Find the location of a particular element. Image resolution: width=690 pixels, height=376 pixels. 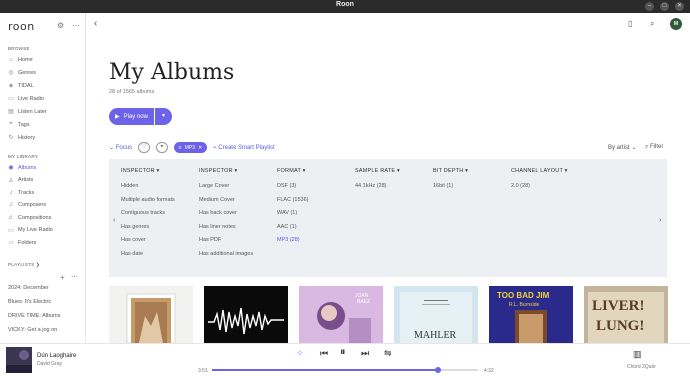

focus-toggle: ⌄ Focus is located at coordinates (120, 147).